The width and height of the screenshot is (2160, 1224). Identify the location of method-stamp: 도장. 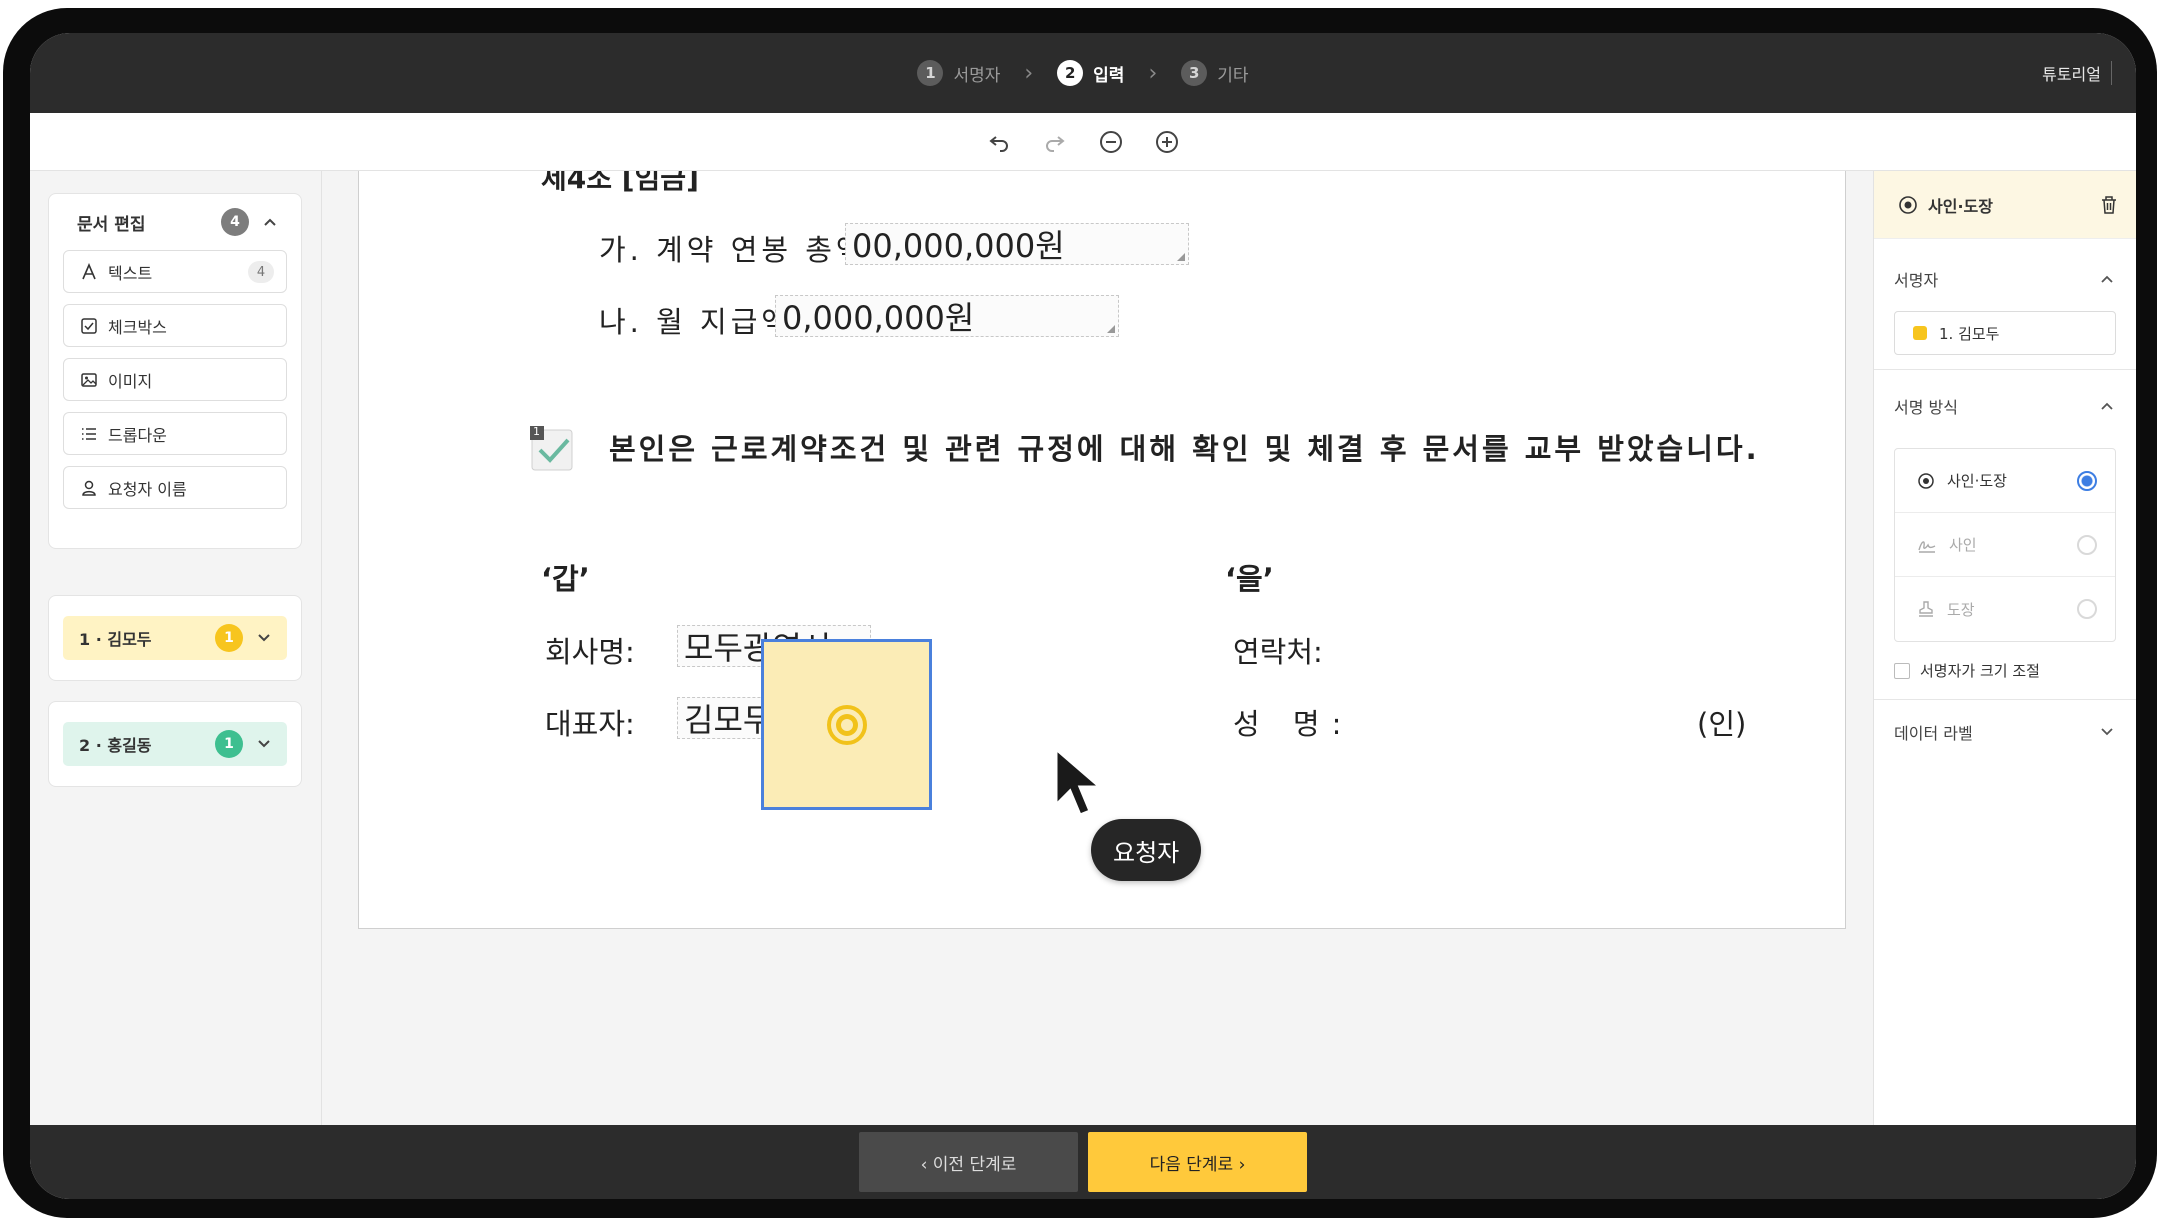
(2005, 609).